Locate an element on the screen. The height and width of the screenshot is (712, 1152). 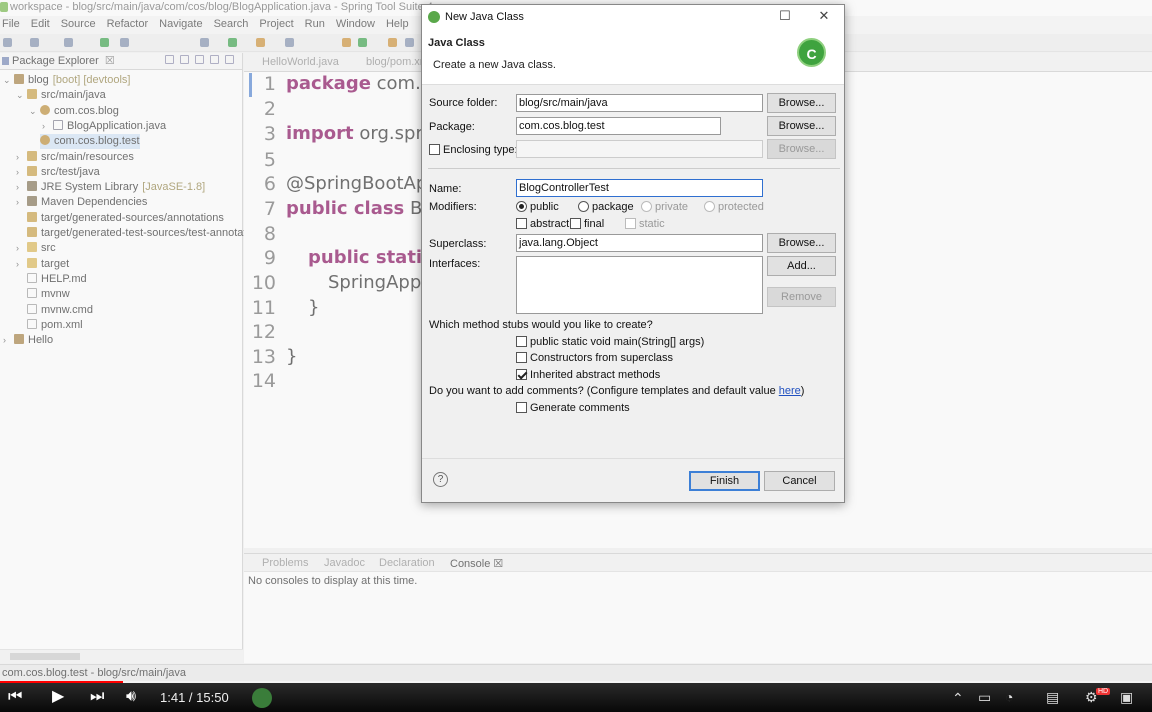
link-with-editor-icon is located at coordinates (184, 59).